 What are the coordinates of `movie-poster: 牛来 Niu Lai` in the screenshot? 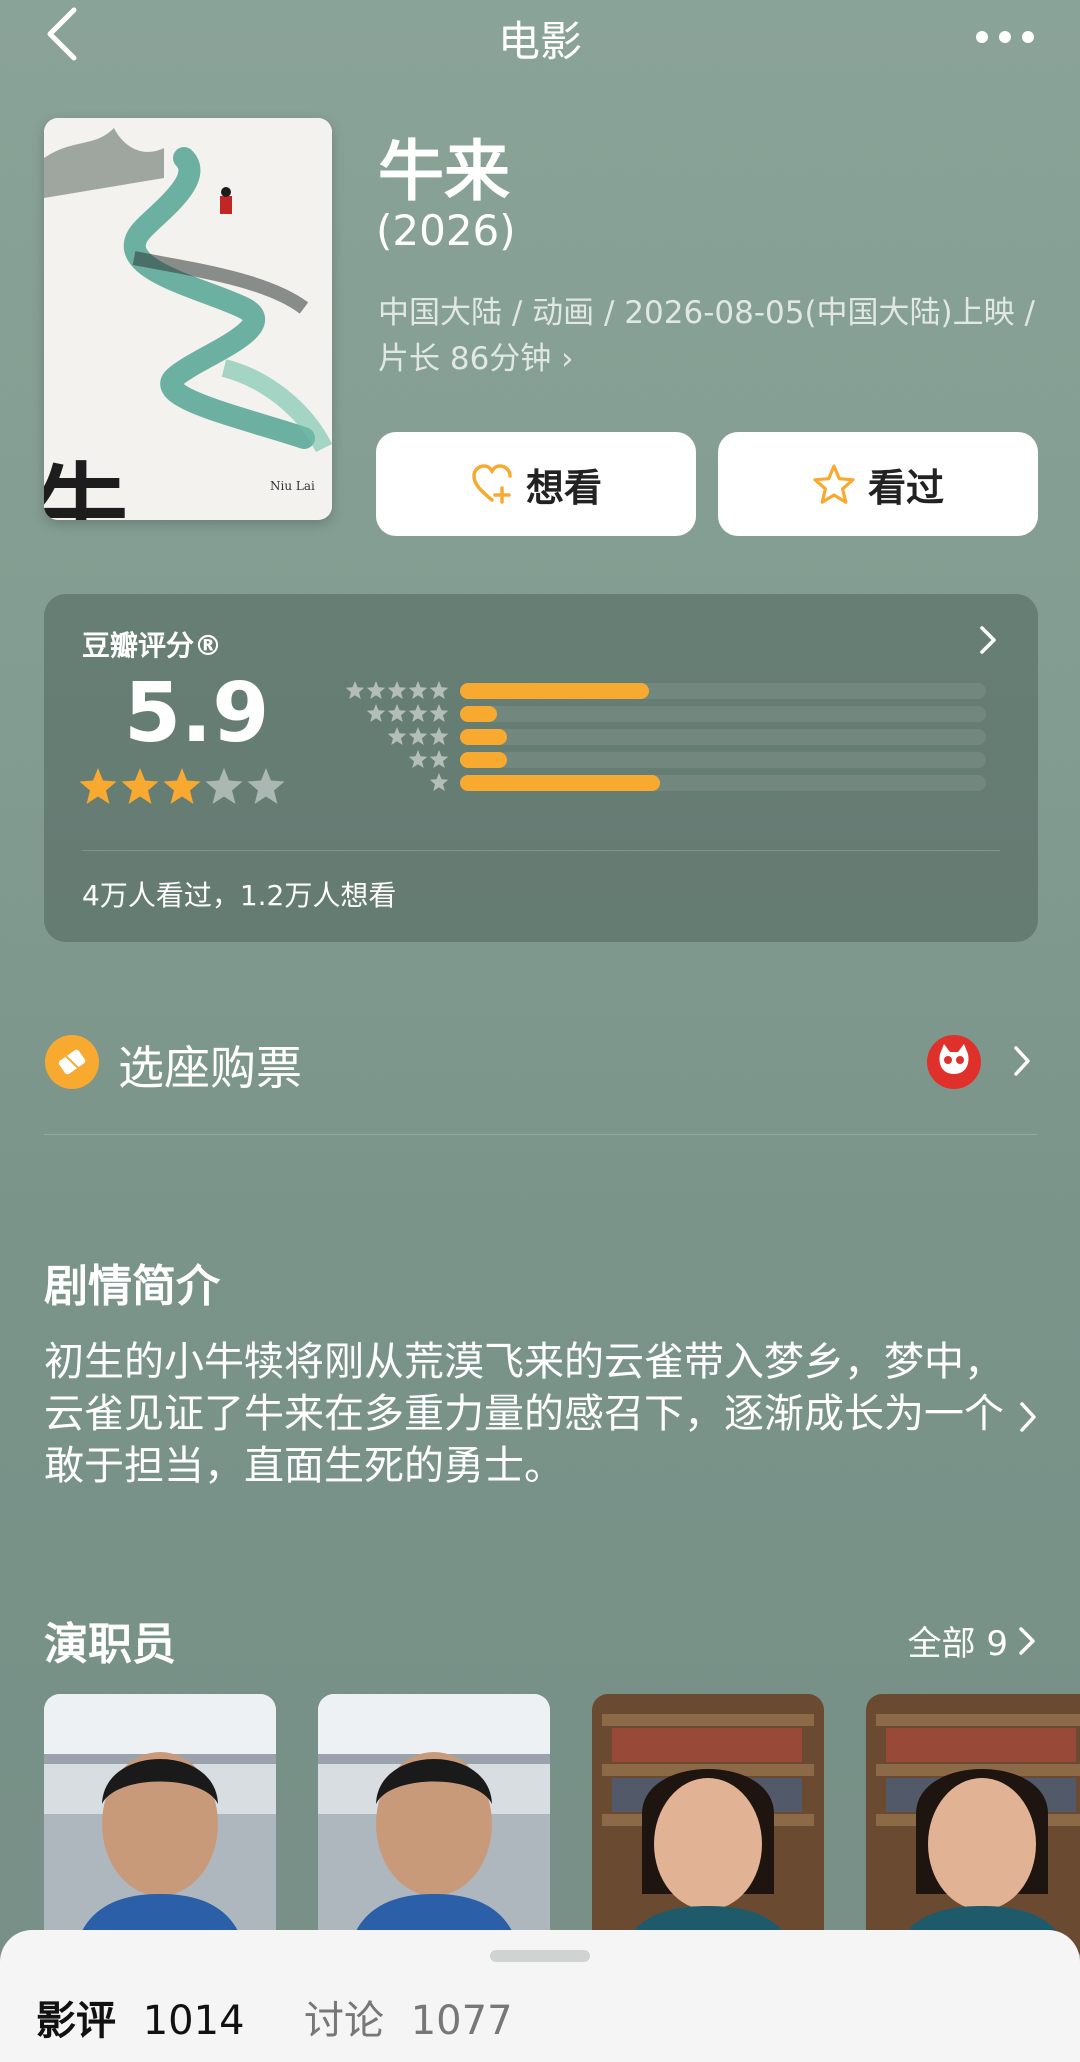 It's located at (188, 319).